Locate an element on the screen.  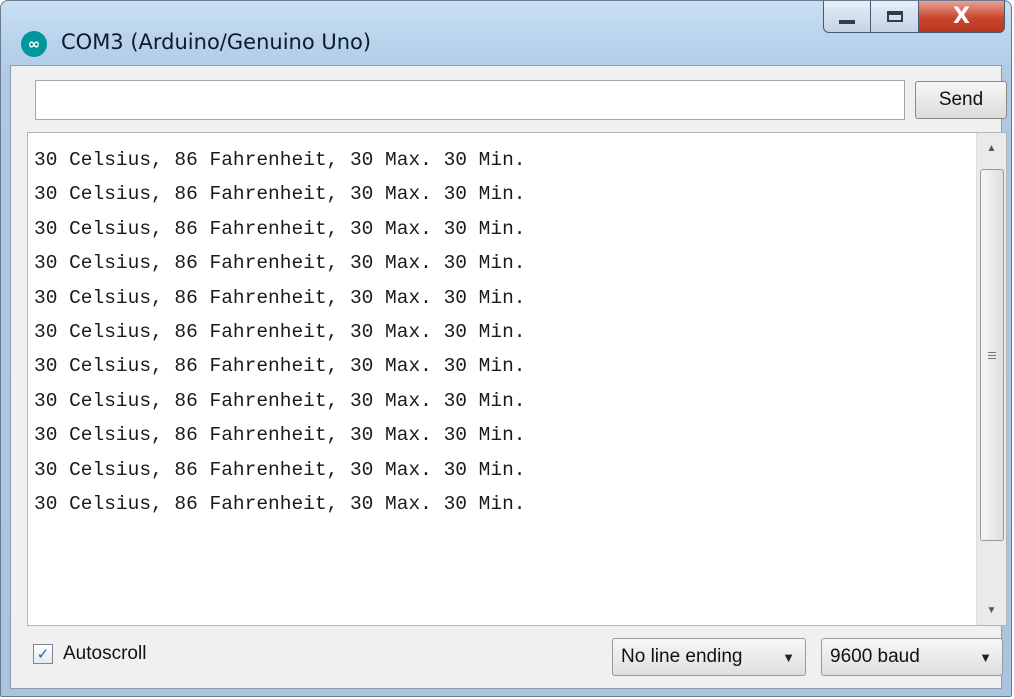
line-ending-select: No line ending ▼ is located at coordinates (709, 657).